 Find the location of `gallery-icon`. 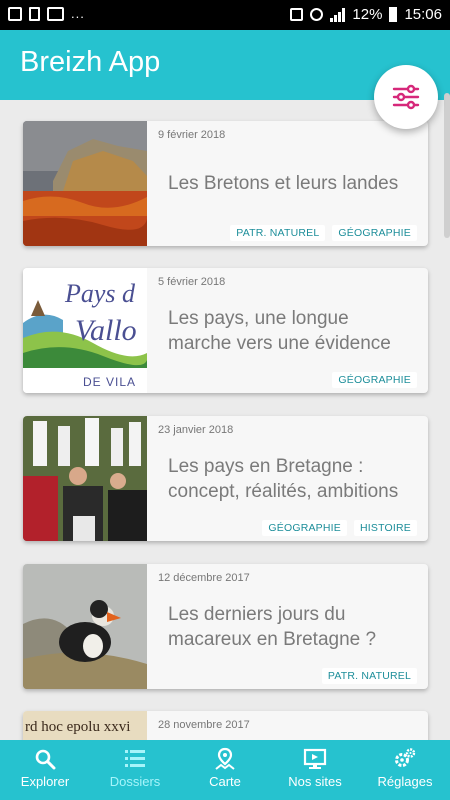

gallery-icon is located at coordinates (15, 14).